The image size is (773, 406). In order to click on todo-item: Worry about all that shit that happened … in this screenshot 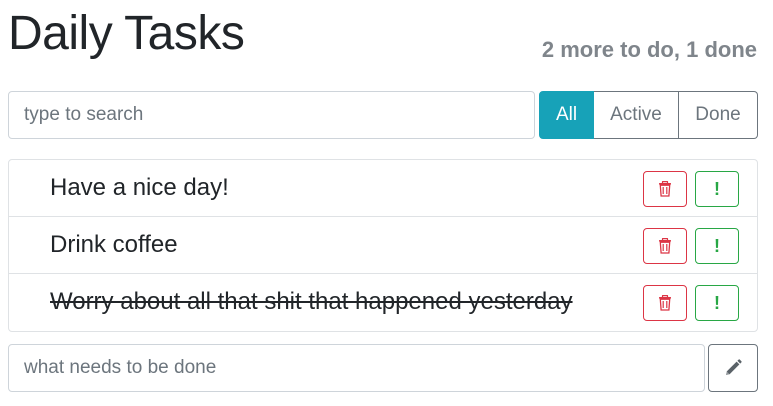, I will do `click(383, 302)`.